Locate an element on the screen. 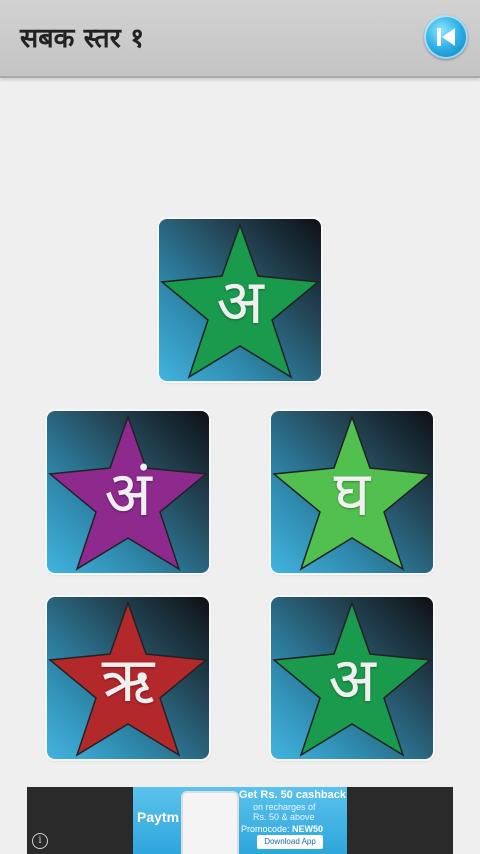 The height and width of the screenshot is (854, 480). tile-letter: अं is located at coordinates (128, 493).